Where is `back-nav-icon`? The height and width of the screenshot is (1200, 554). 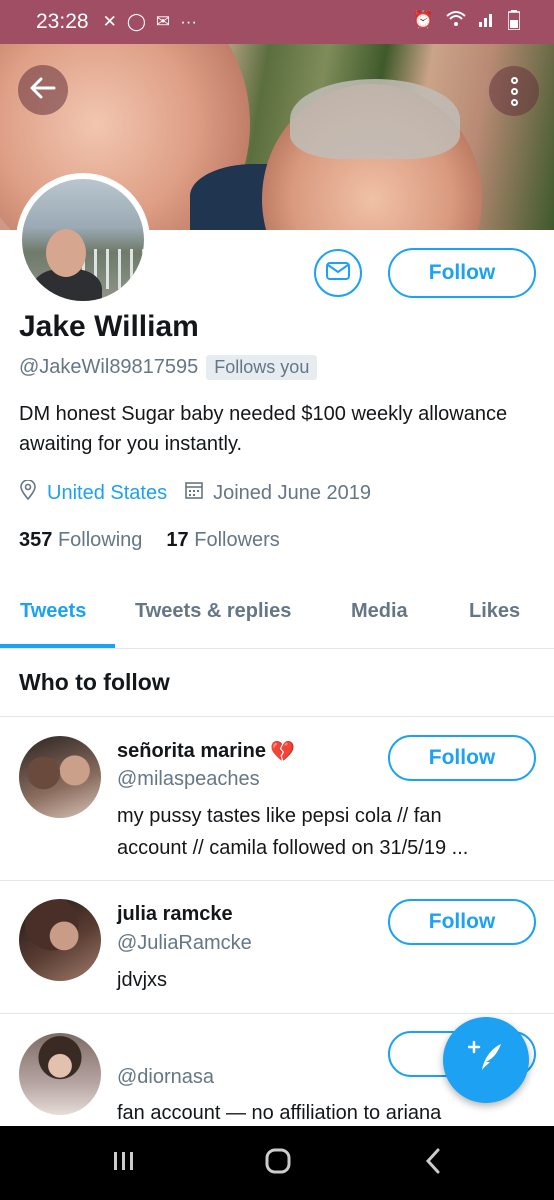
back-nav-icon is located at coordinates (433, 1164).